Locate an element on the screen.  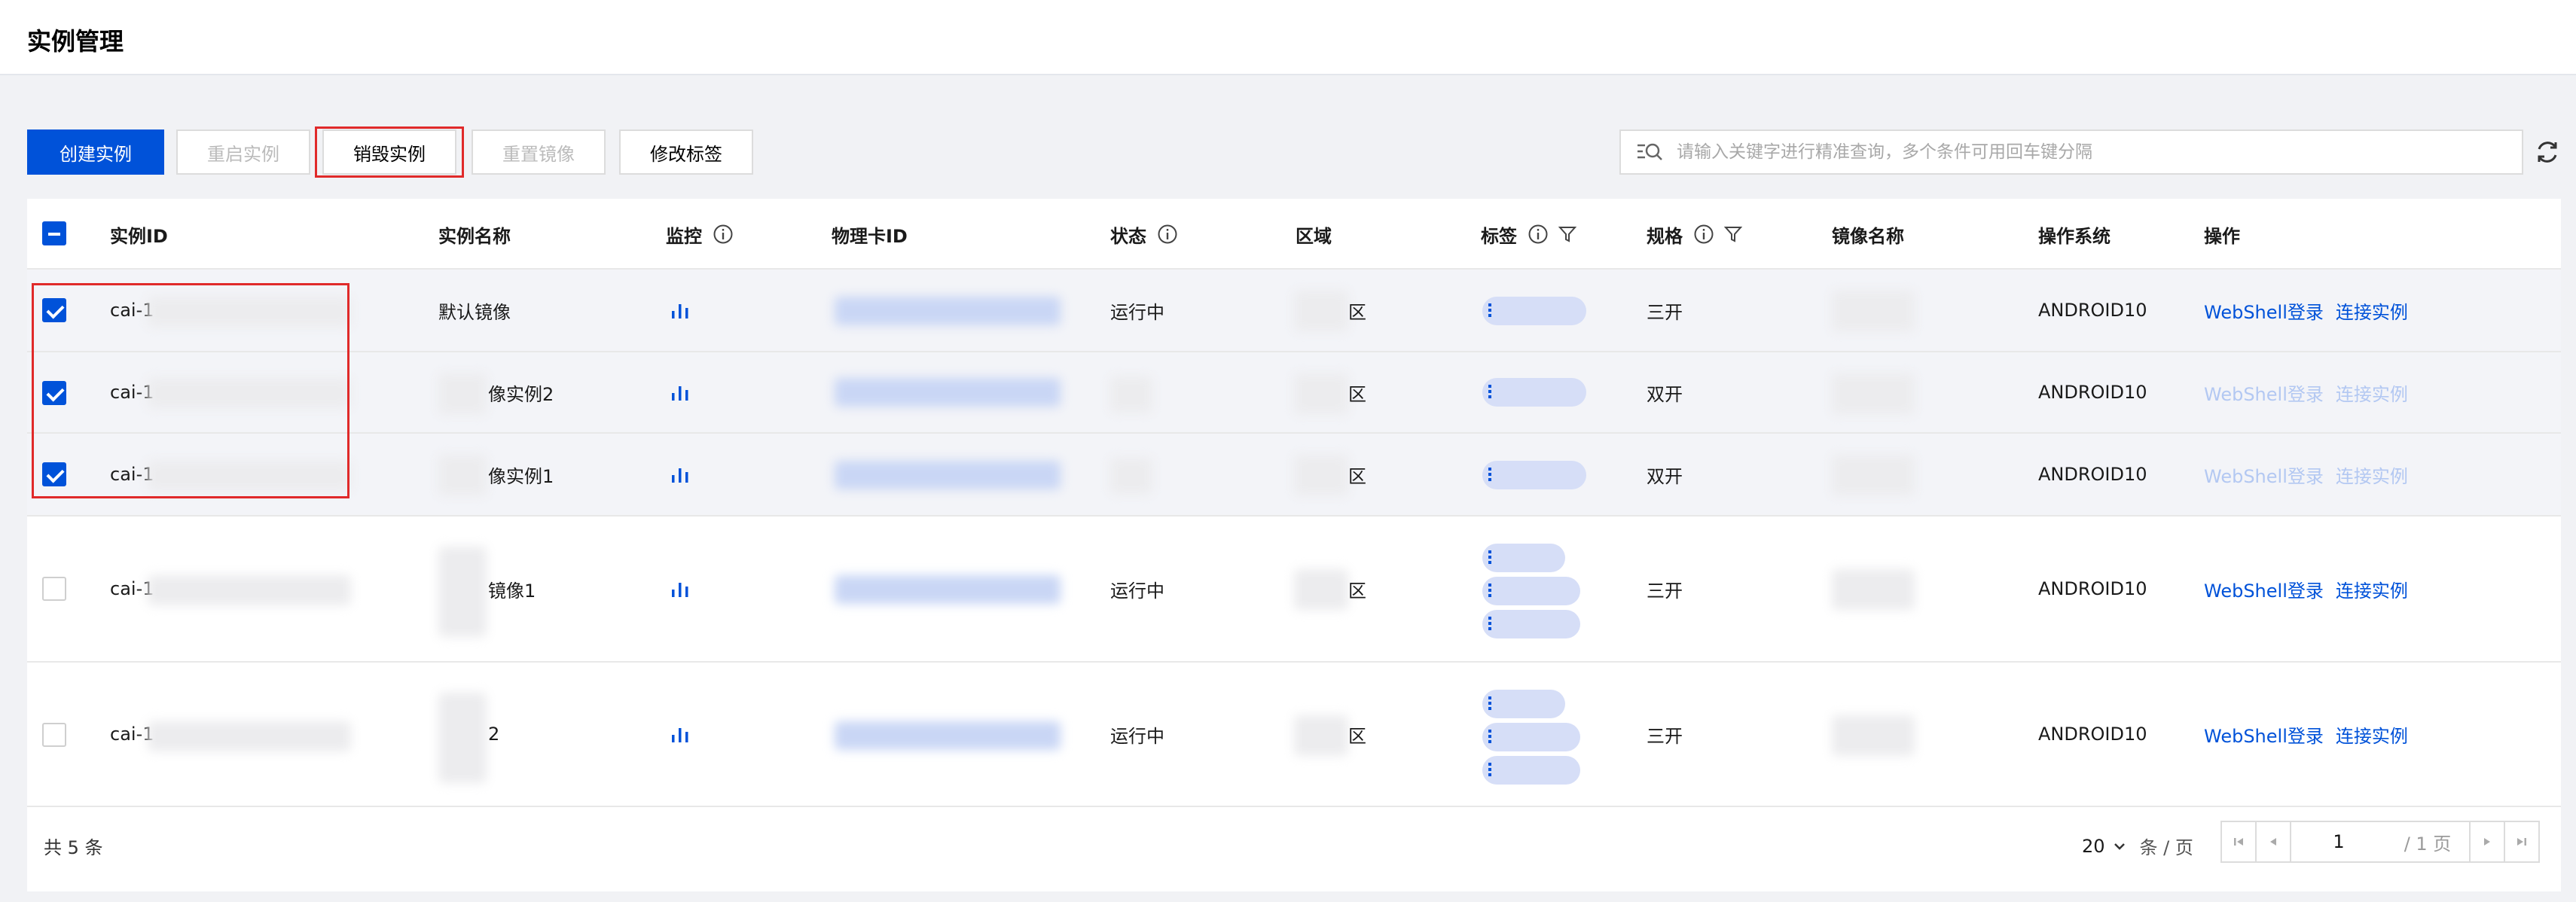
restart-instance-button: 重启实例 is located at coordinates (243, 152).